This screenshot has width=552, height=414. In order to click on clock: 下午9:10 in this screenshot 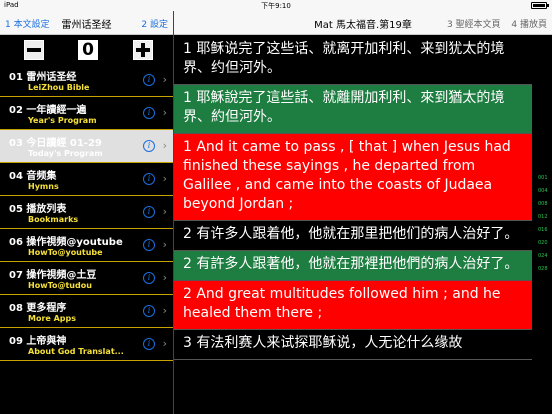, I will do `click(276, 6)`.